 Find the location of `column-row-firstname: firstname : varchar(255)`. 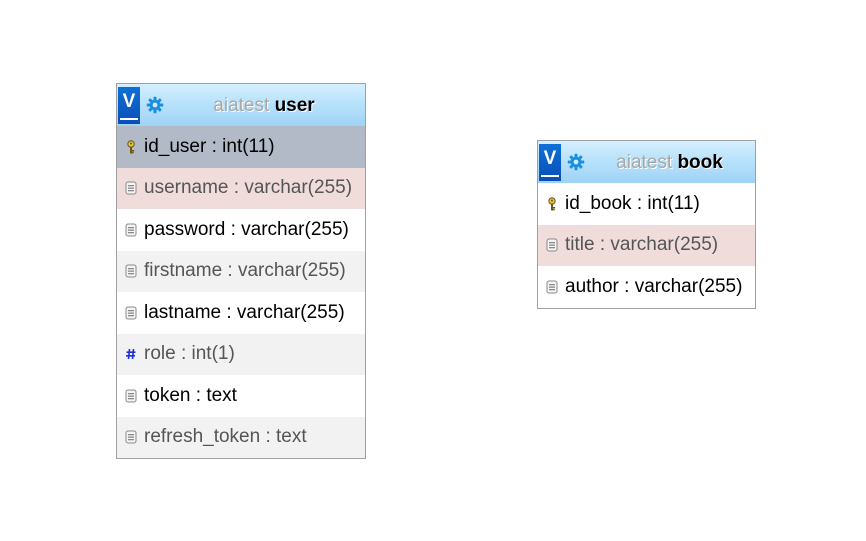

column-row-firstname: firstname : varchar(255) is located at coordinates (241, 271).